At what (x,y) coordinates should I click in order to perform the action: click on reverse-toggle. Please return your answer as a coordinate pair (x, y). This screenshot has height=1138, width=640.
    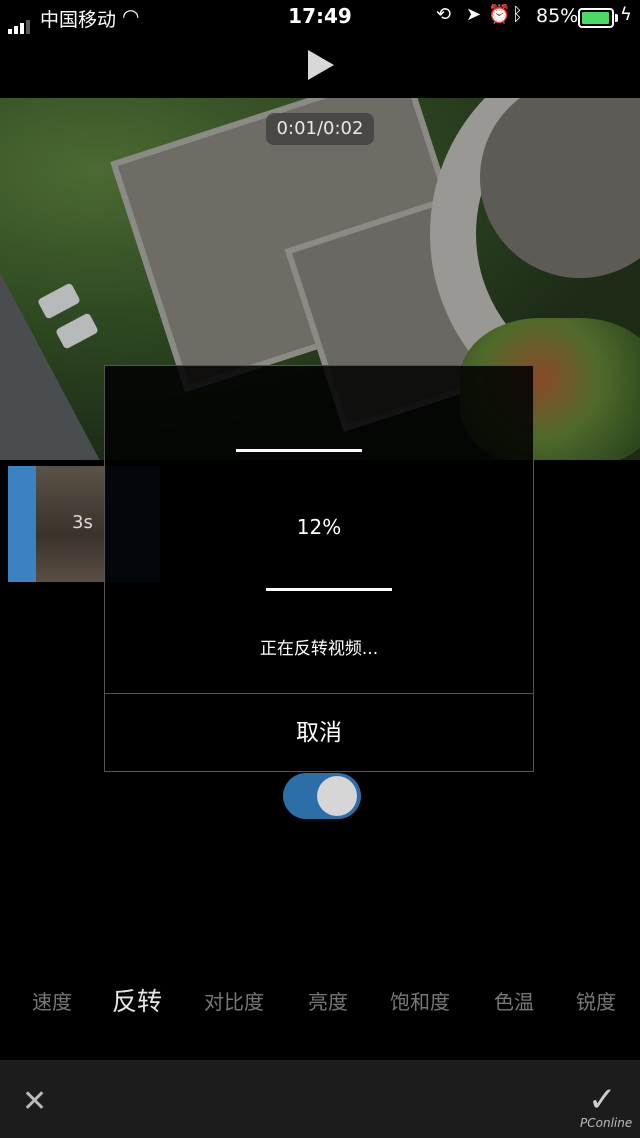
    Looking at the image, I should click on (322, 796).